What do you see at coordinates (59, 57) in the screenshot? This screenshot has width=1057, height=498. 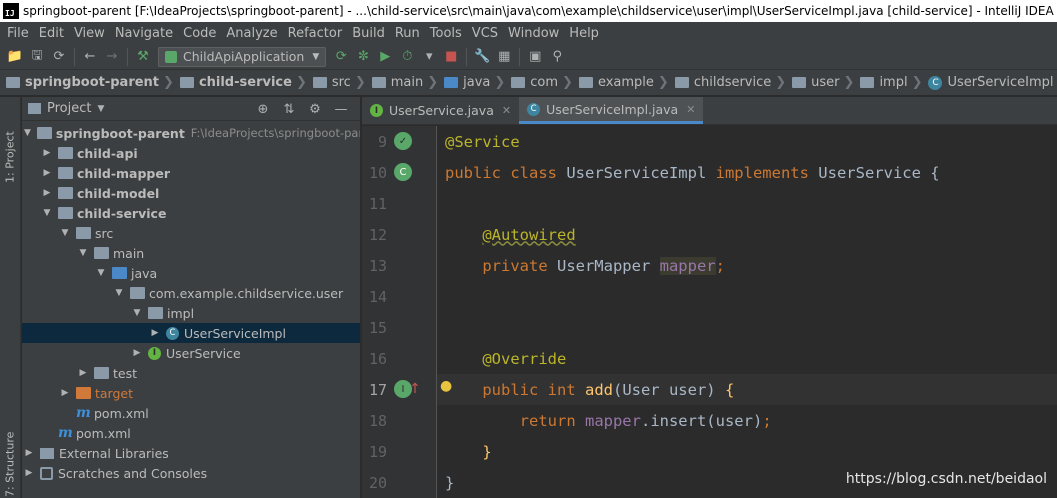 I see `sync-icon: ⟳` at bounding box center [59, 57].